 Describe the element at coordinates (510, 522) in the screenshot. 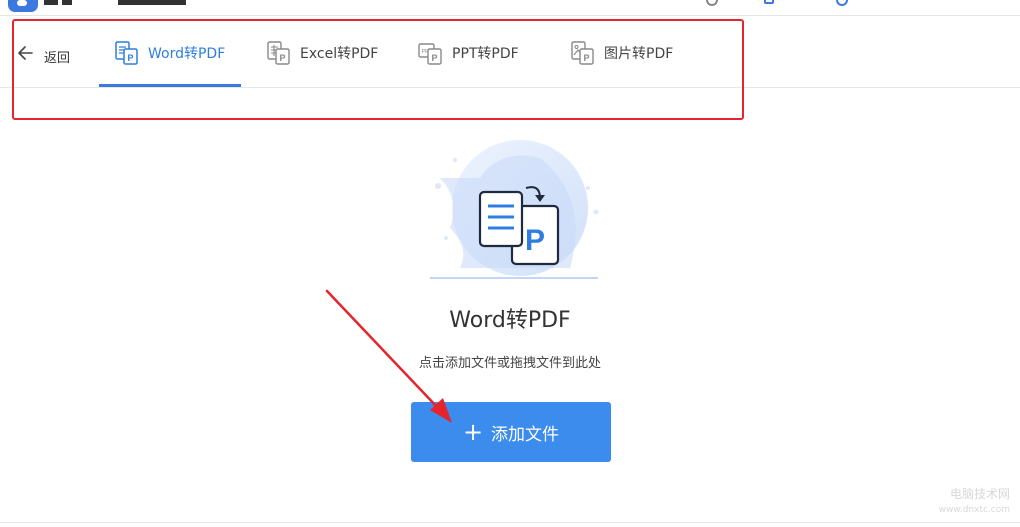

I see `divider` at that location.